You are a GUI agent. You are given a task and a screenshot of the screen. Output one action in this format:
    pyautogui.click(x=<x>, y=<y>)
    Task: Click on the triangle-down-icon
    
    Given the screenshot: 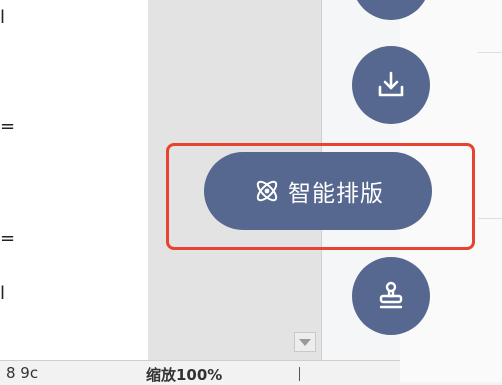 What is the action you would take?
    pyautogui.click(x=305, y=342)
    